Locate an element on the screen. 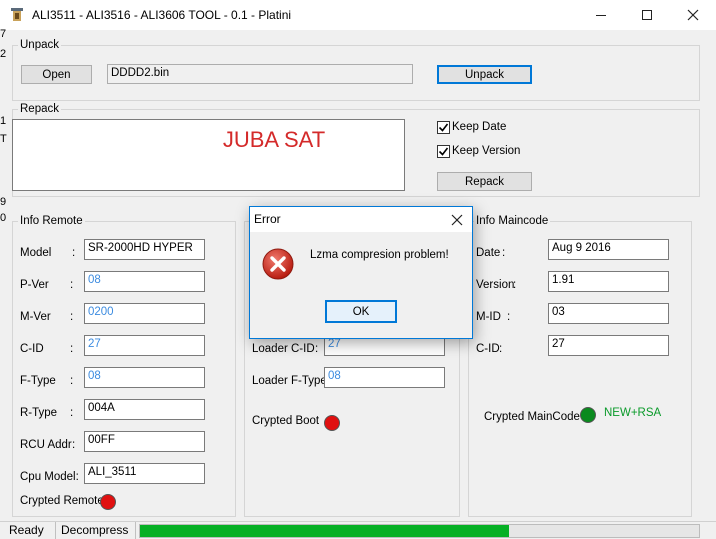  loader-f-type-label: Loader F-Type: is located at coordinates (291, 381).